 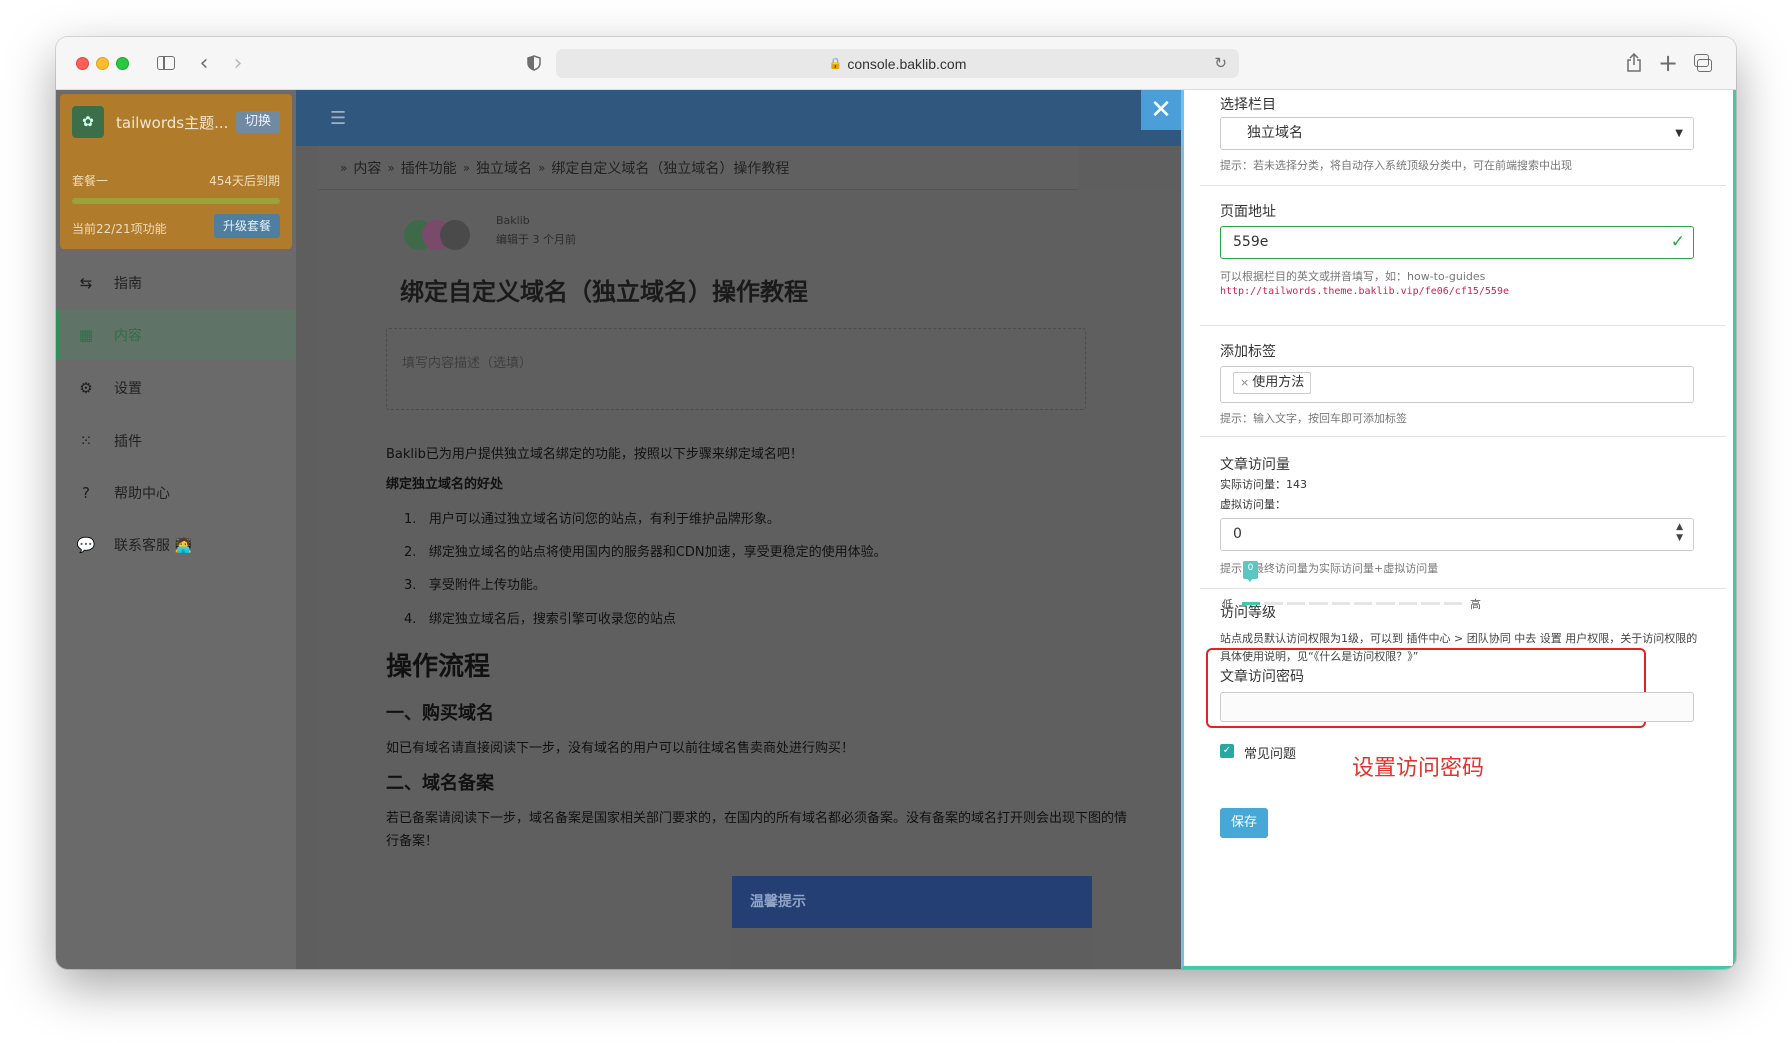 I want to click on address-bar: 🔒 console.baklib.com ↻, so click(x=897, y=63).